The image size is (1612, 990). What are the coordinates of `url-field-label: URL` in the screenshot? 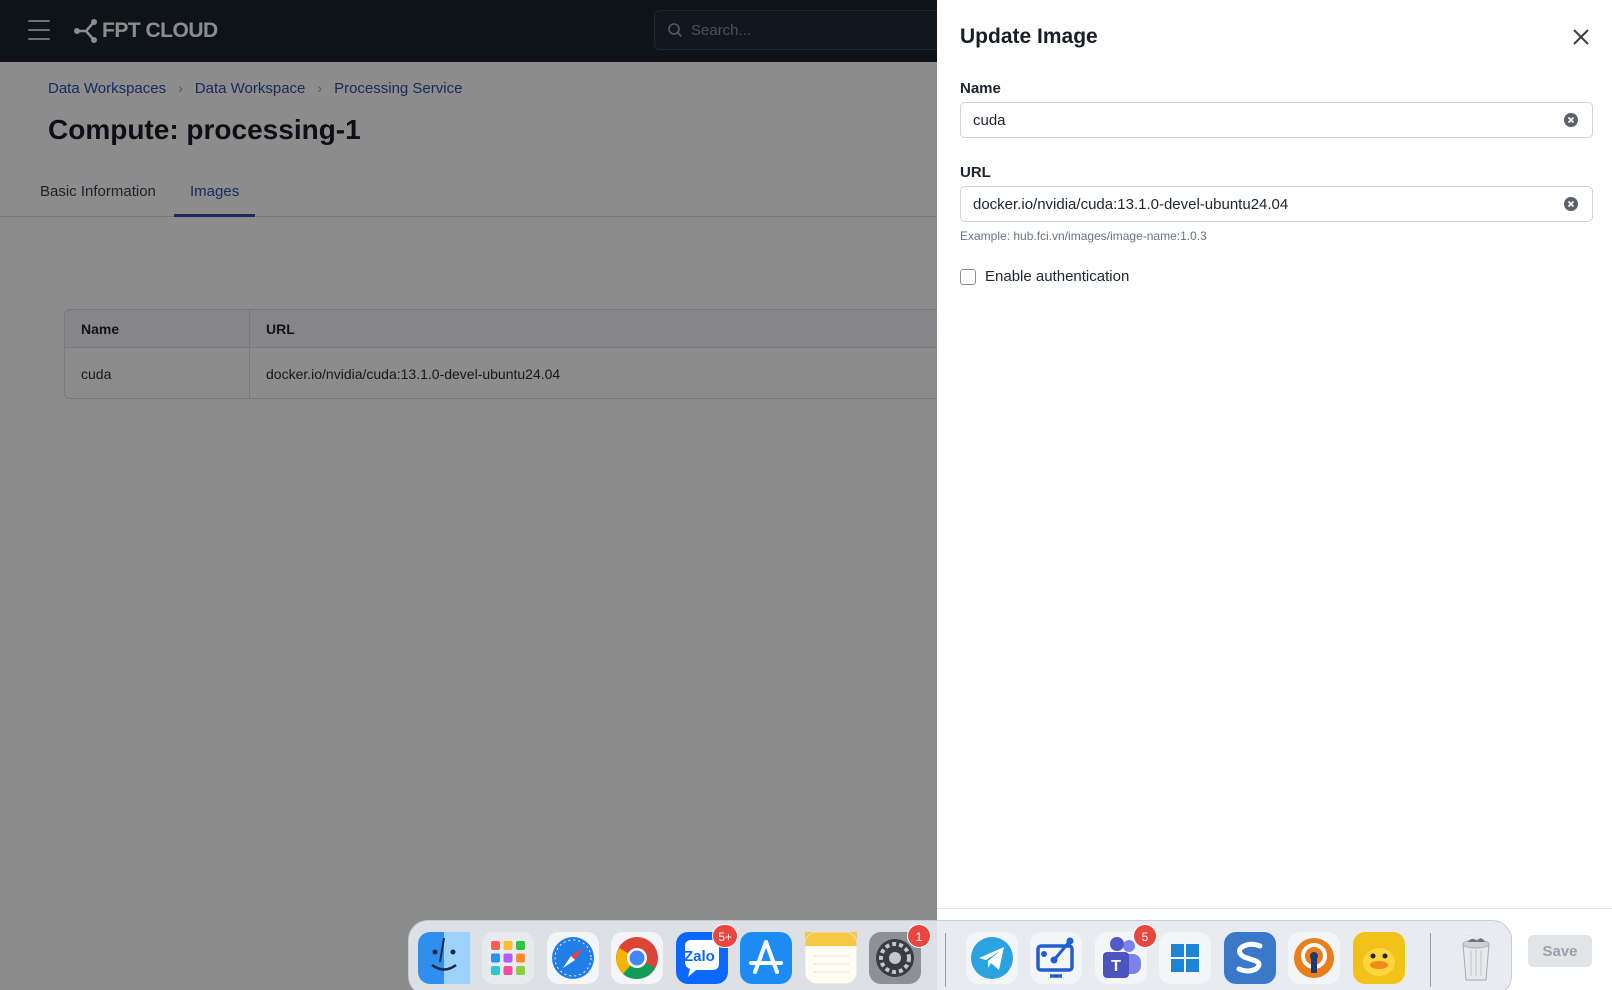 It's located at (975, 172).